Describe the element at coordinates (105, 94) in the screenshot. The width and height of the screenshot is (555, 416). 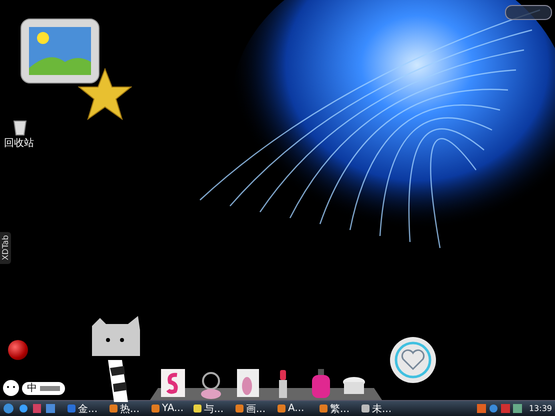
I see `star-icon` at that location.